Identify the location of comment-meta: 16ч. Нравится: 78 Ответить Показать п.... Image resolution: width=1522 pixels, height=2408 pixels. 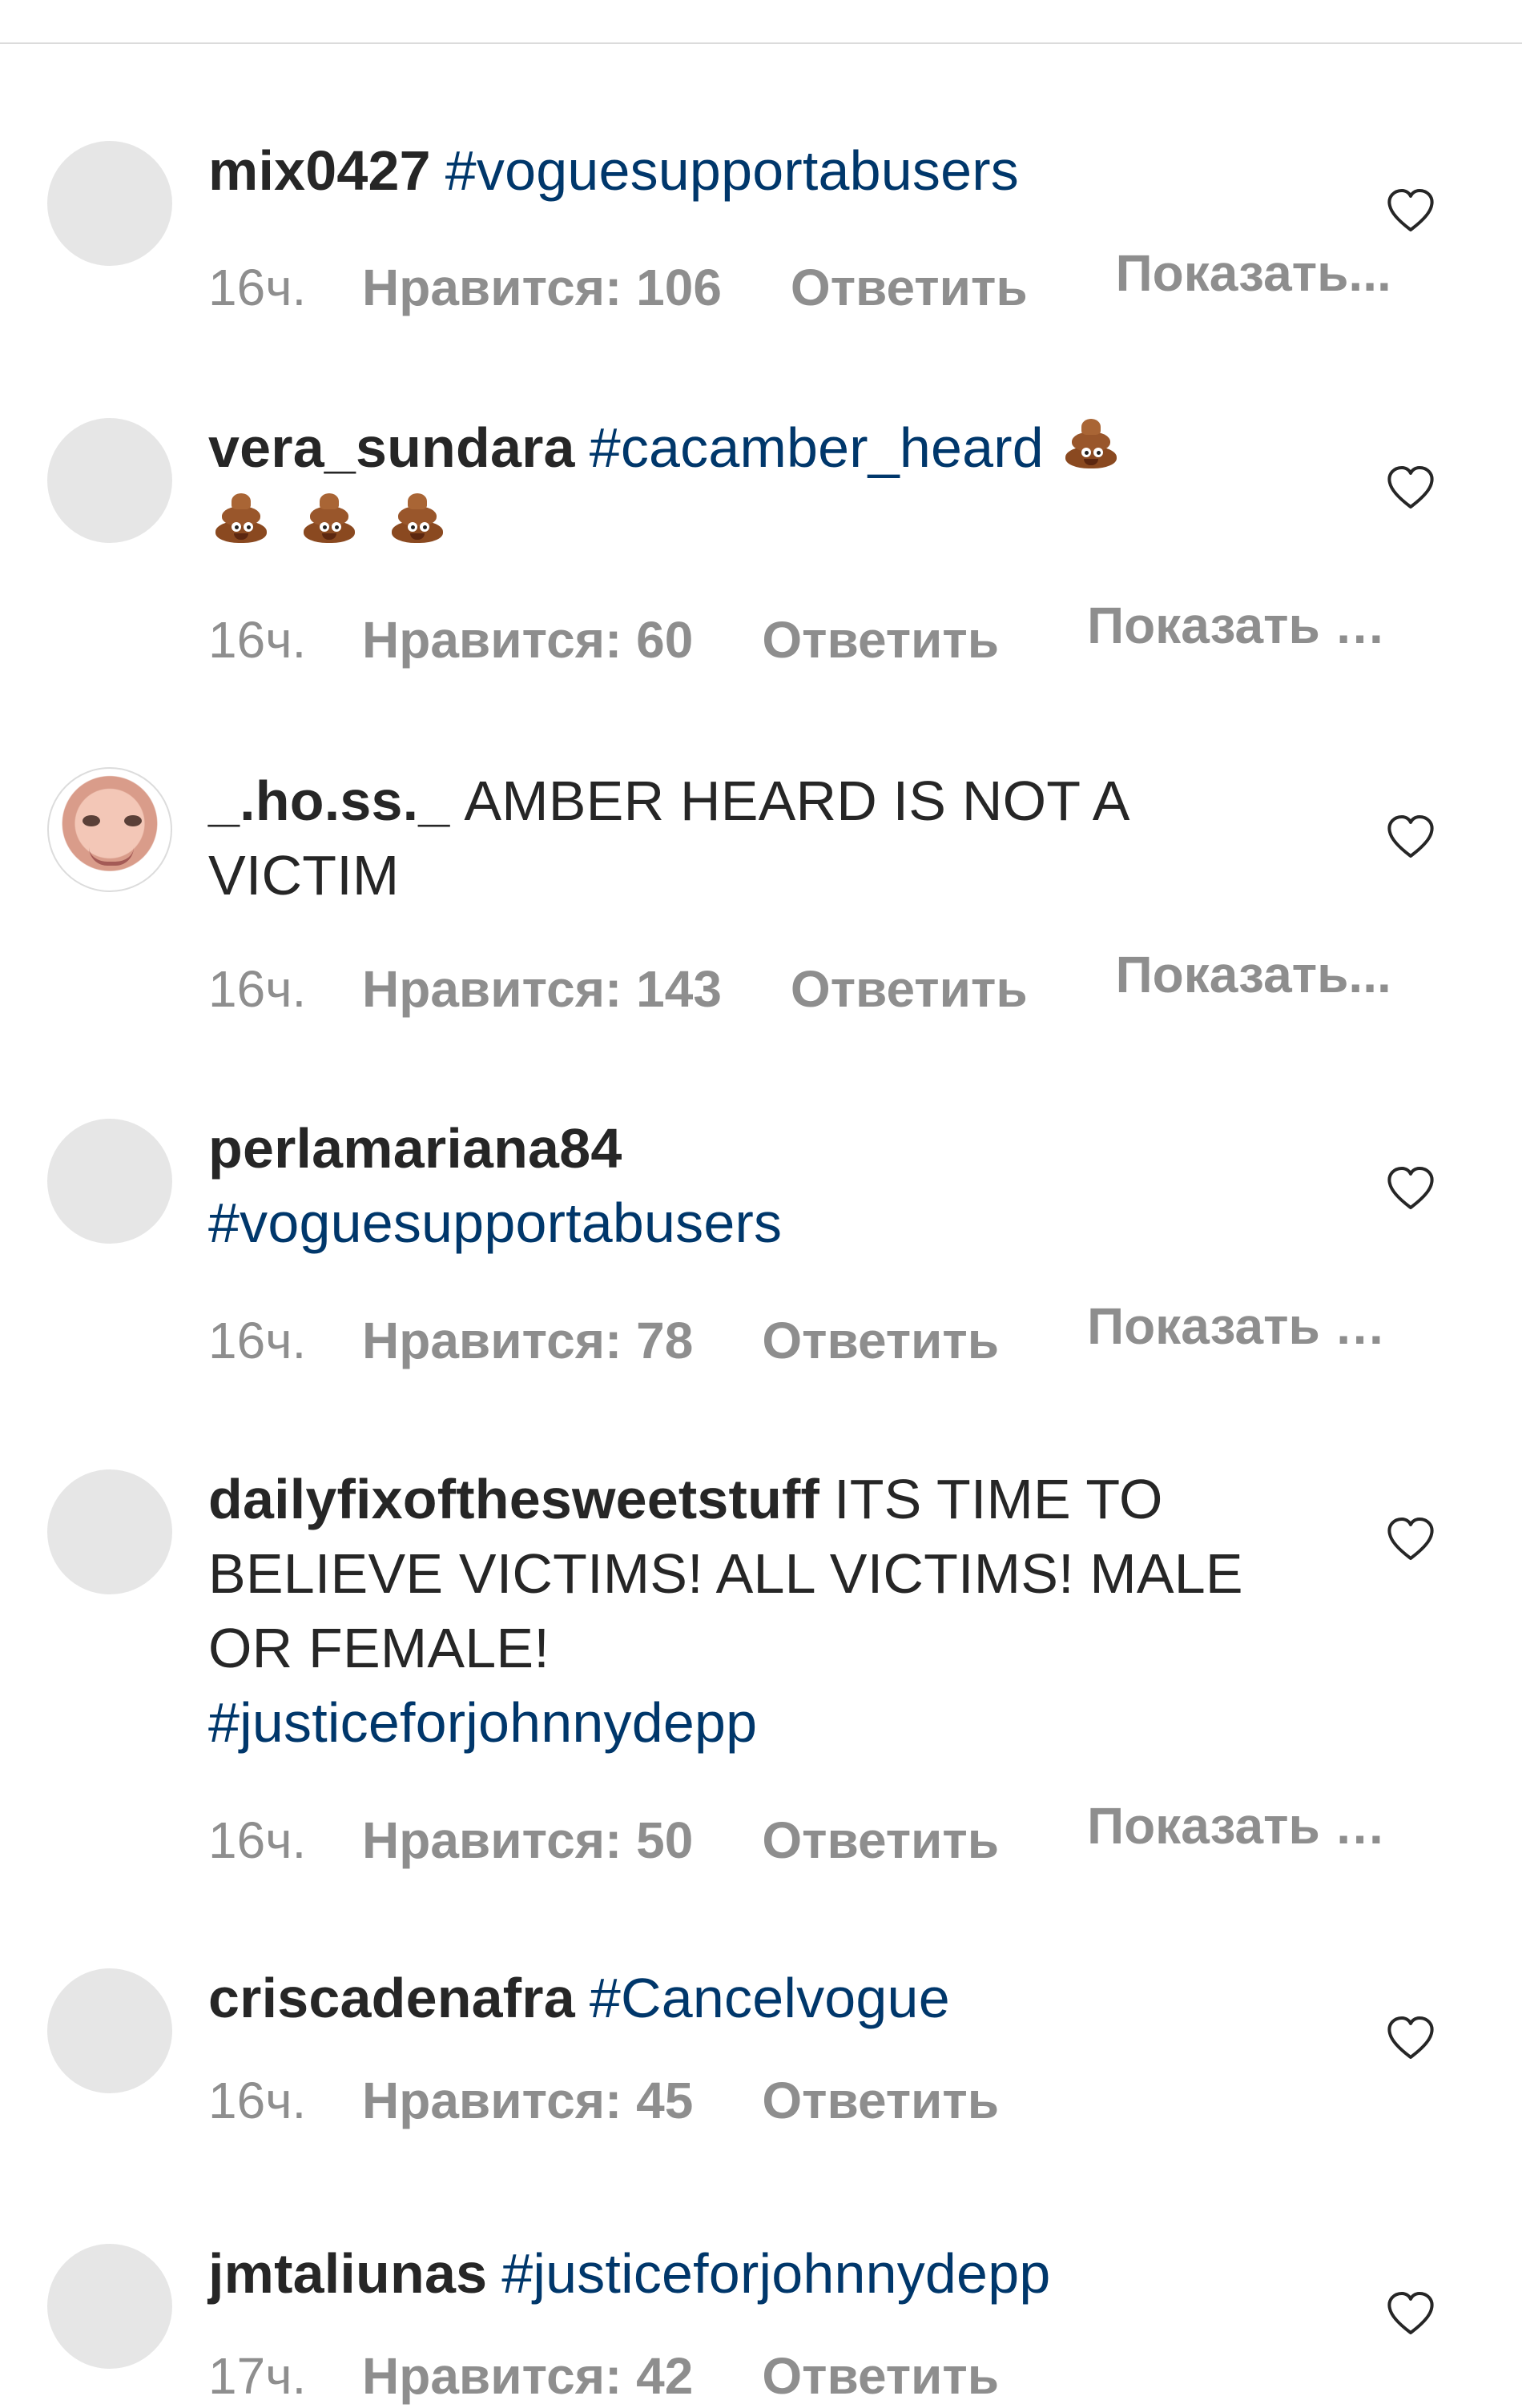
(849, 1334).